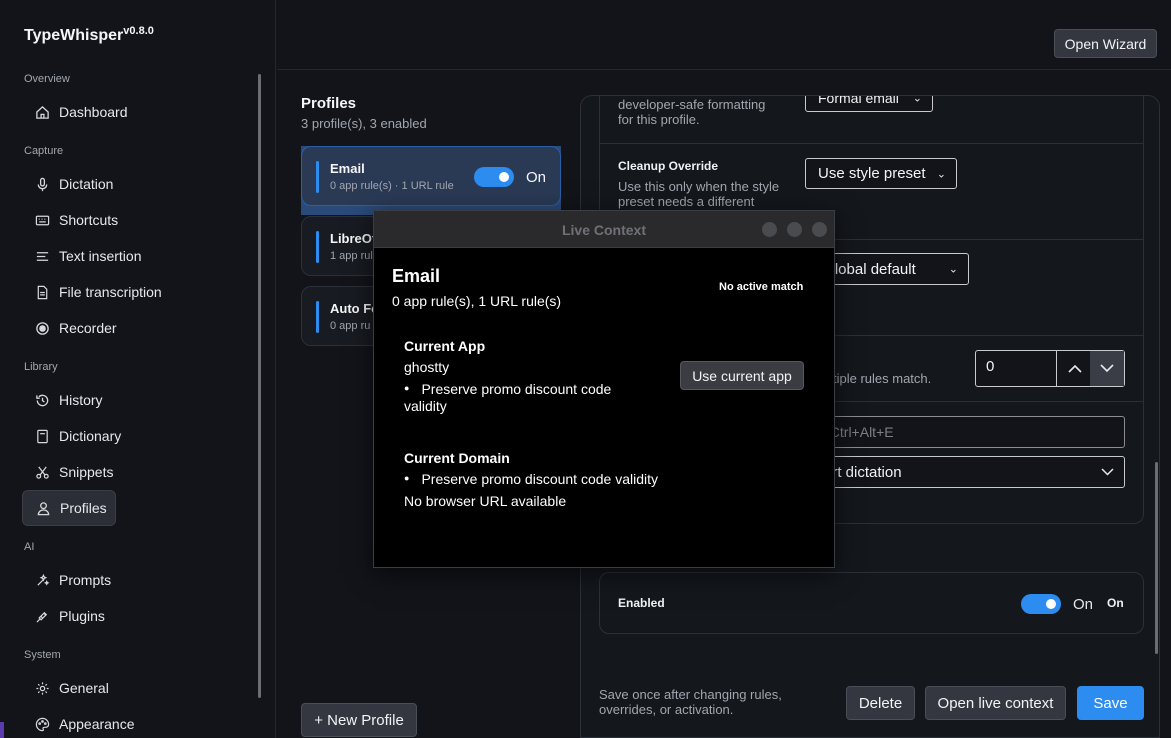 The width and height of the screenshot is (1171, 738). Describe the element at coordinates (494, 177) in the screenshot. I see `profile-enabled-toggle` at that location.